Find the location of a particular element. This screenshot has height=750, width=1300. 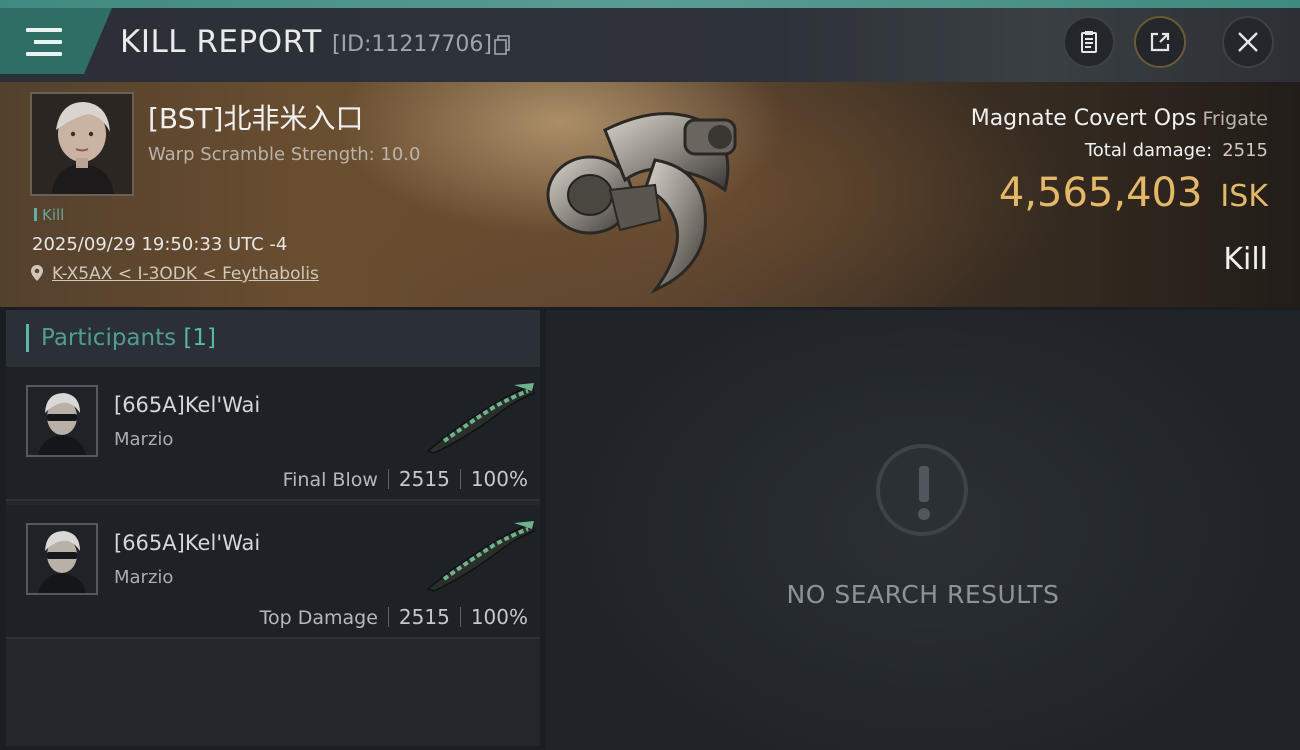

kill-location: K-X5AX < I-3ODK < Feythabolis is located at coordinates (174, 274).